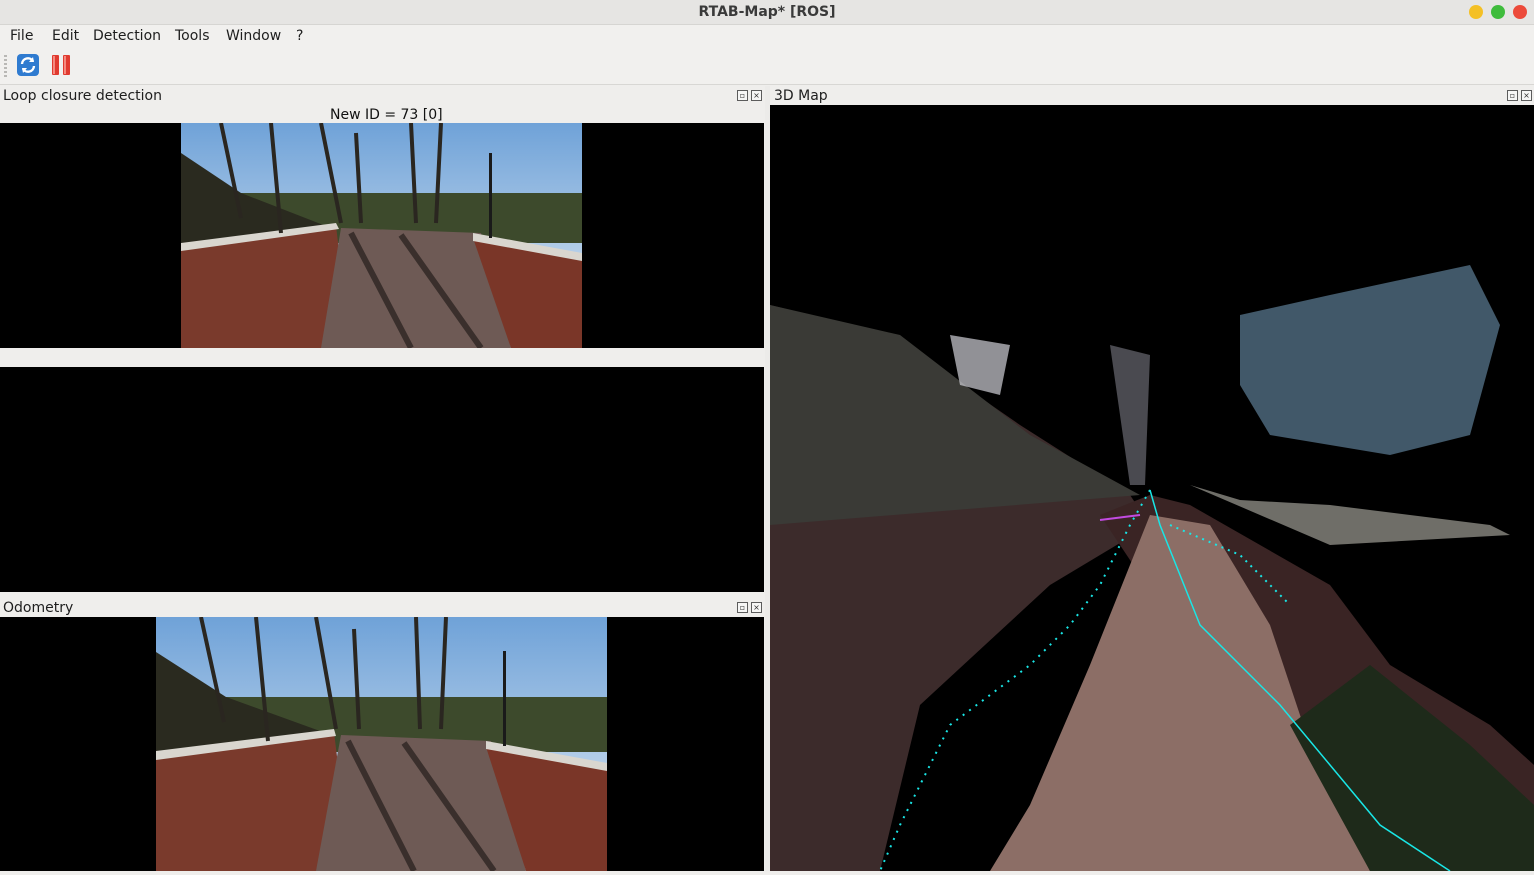 The image size is (1534, 875). I want to click on refresh-button, so click(28, 65).